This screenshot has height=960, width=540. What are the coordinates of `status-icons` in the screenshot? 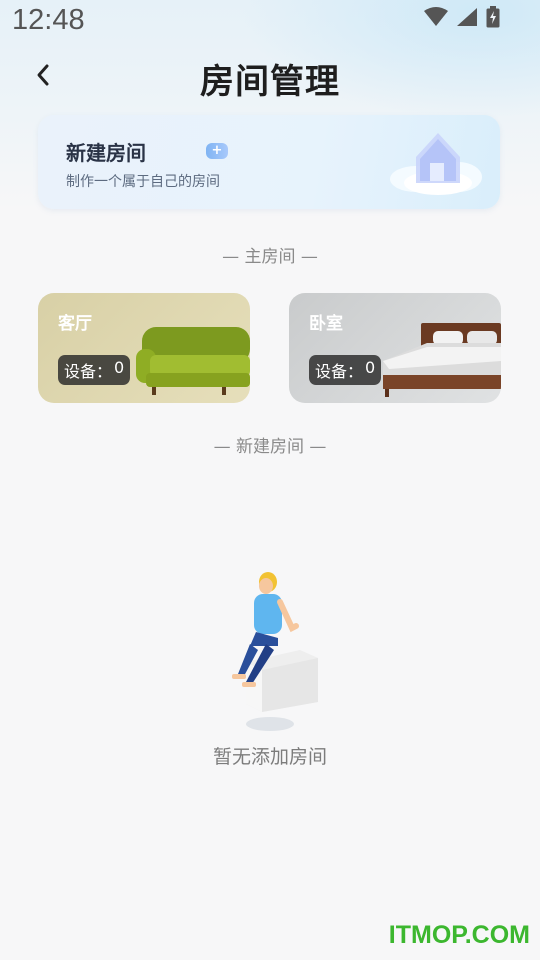 It's located at (462, 19).